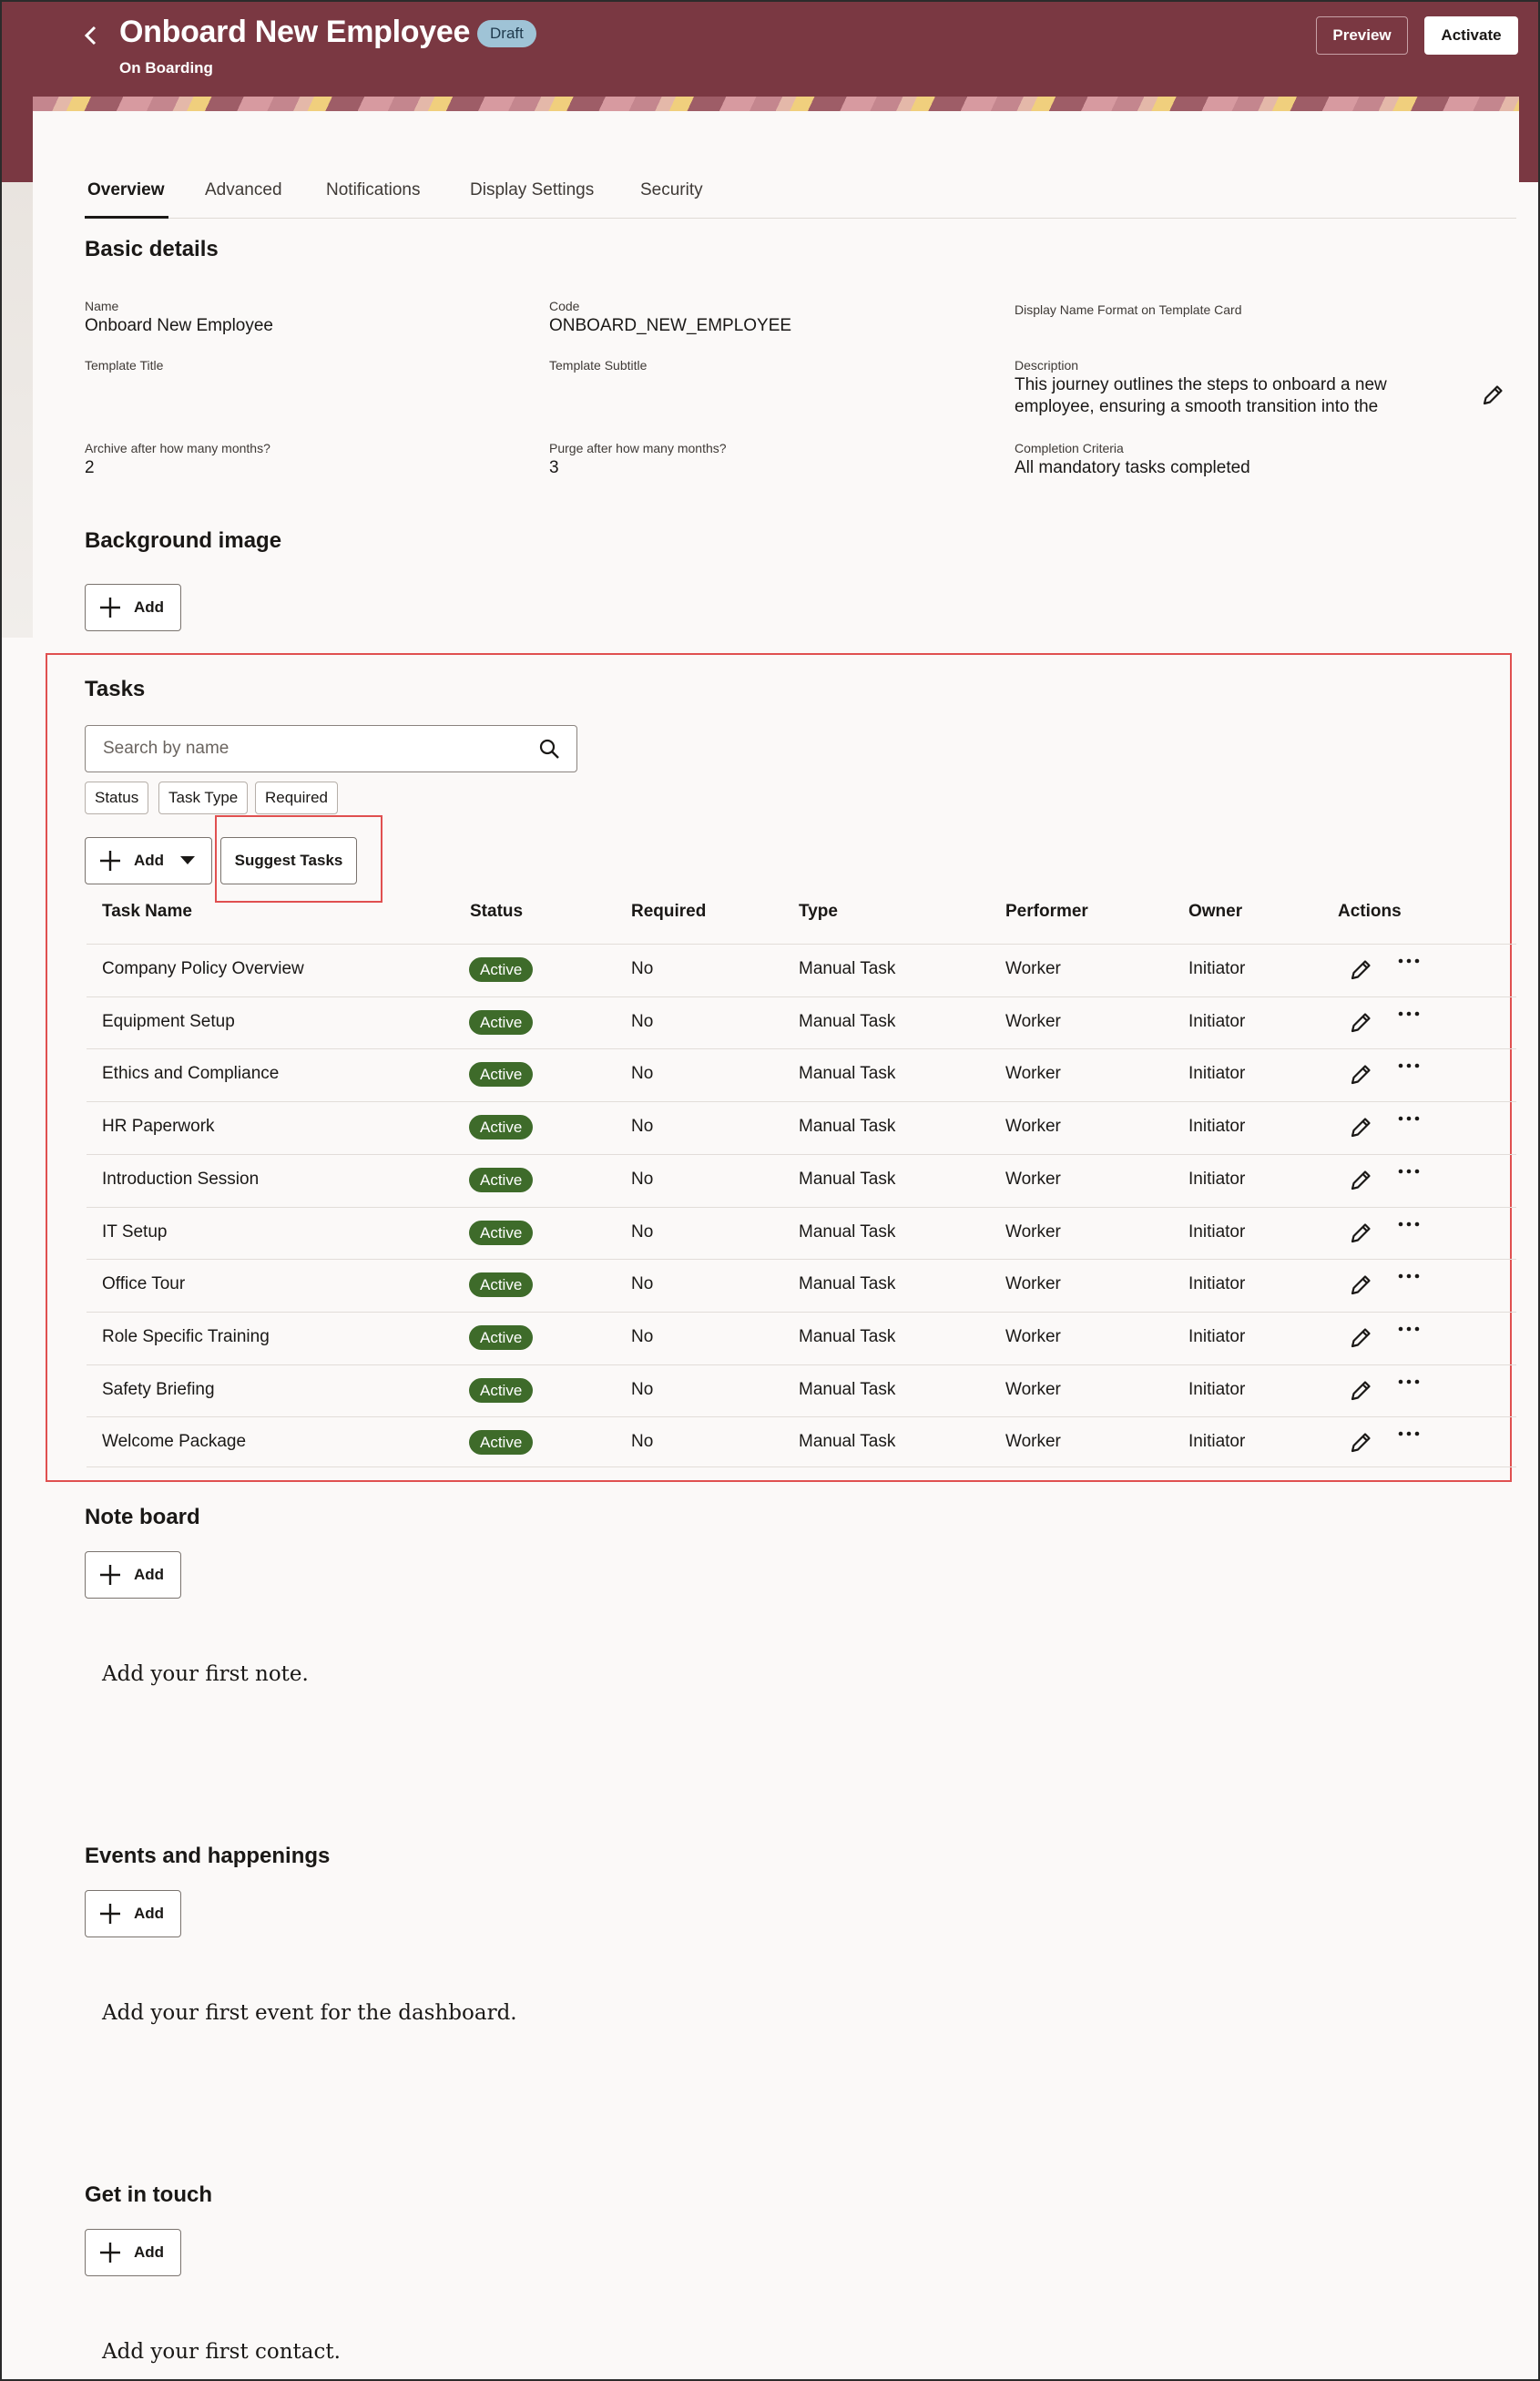 This screenshot has height=2381, width=1540. Describe the element at coordinates (148, 860) in the screenshot. I see `add-task-button: Add` at that location.